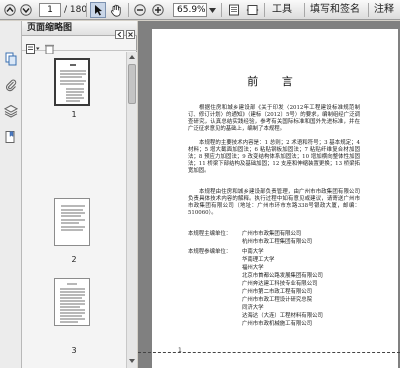  I want to click on fill-and-sign-menu: 填写和签名, so click(335, 10).